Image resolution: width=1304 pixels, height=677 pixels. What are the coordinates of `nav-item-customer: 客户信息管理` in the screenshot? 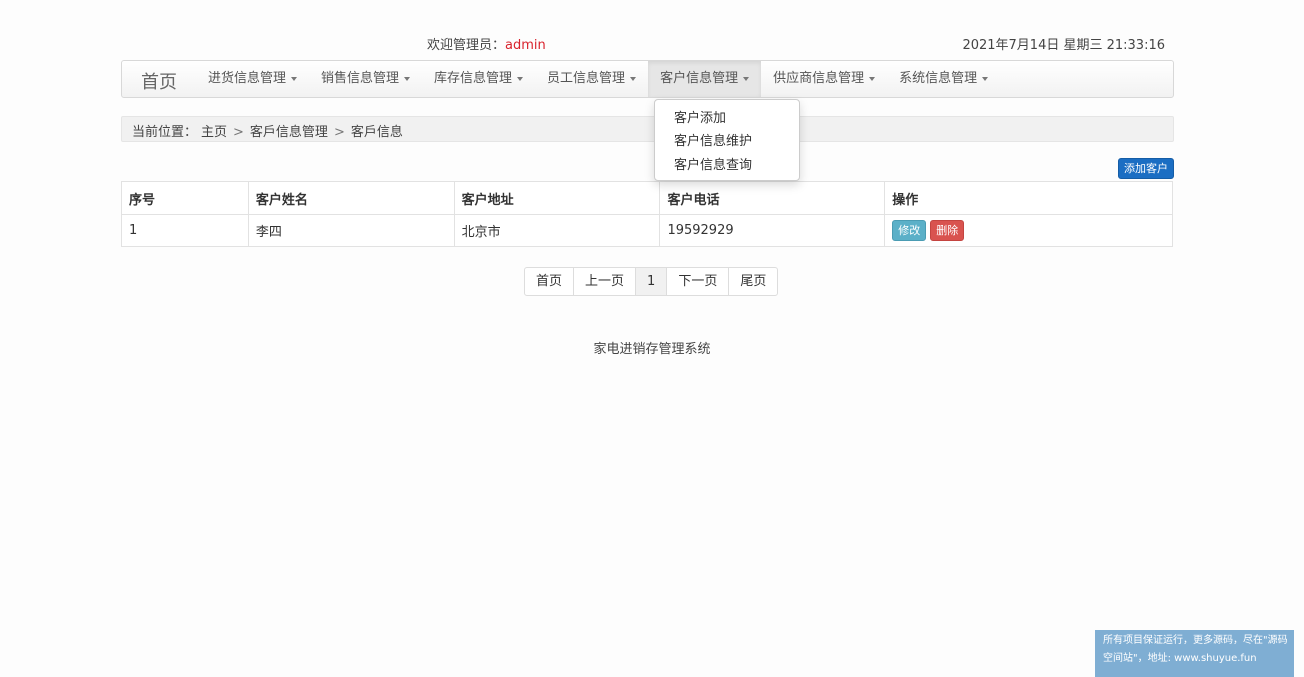 It's located at (705, 79).